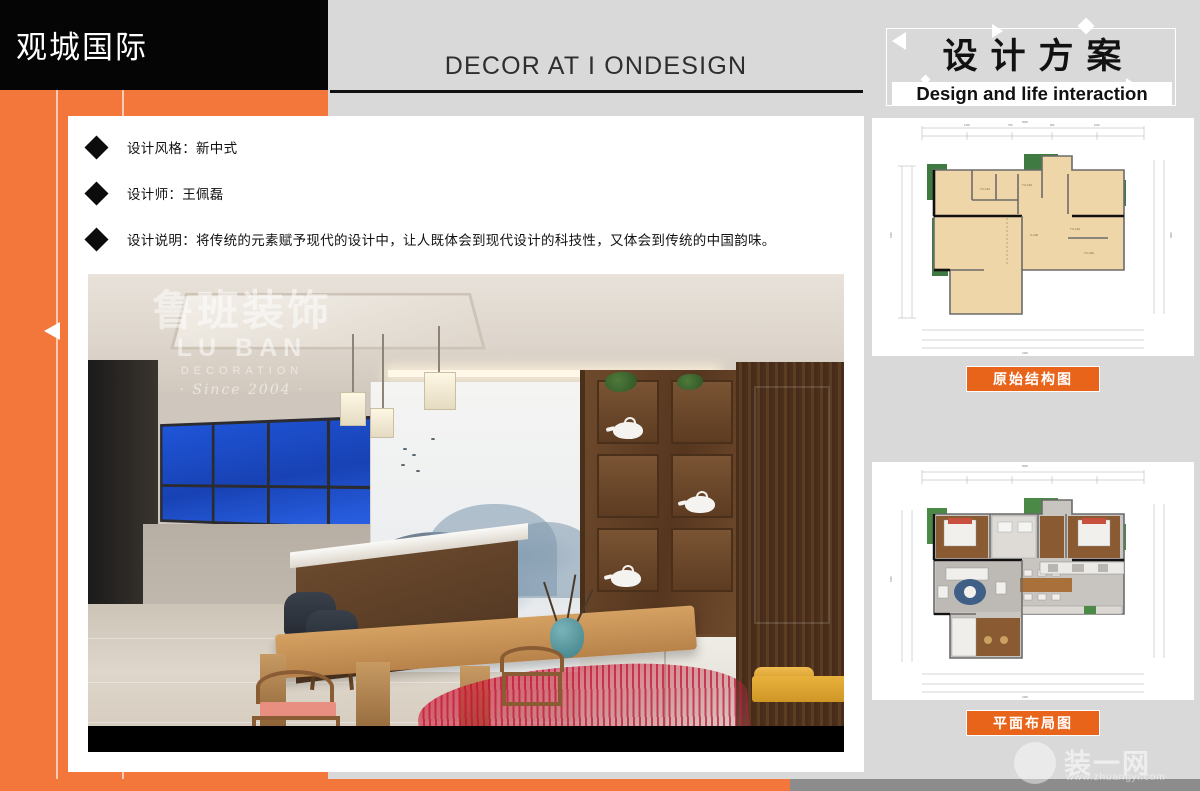 The width and height of the screenshot is (1200, 791). I want to click on wooden-display-shelf, so click(661, 504).